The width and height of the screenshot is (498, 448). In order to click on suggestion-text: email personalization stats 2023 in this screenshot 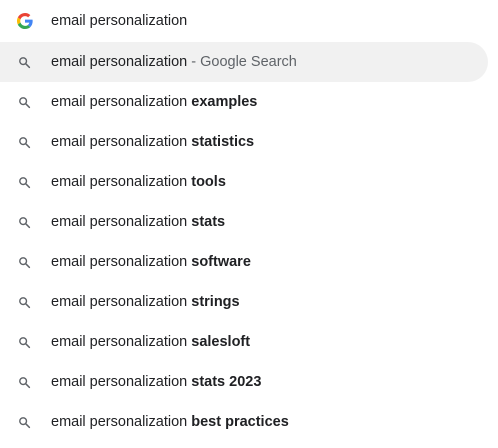, I will do `click(156, 382)`.